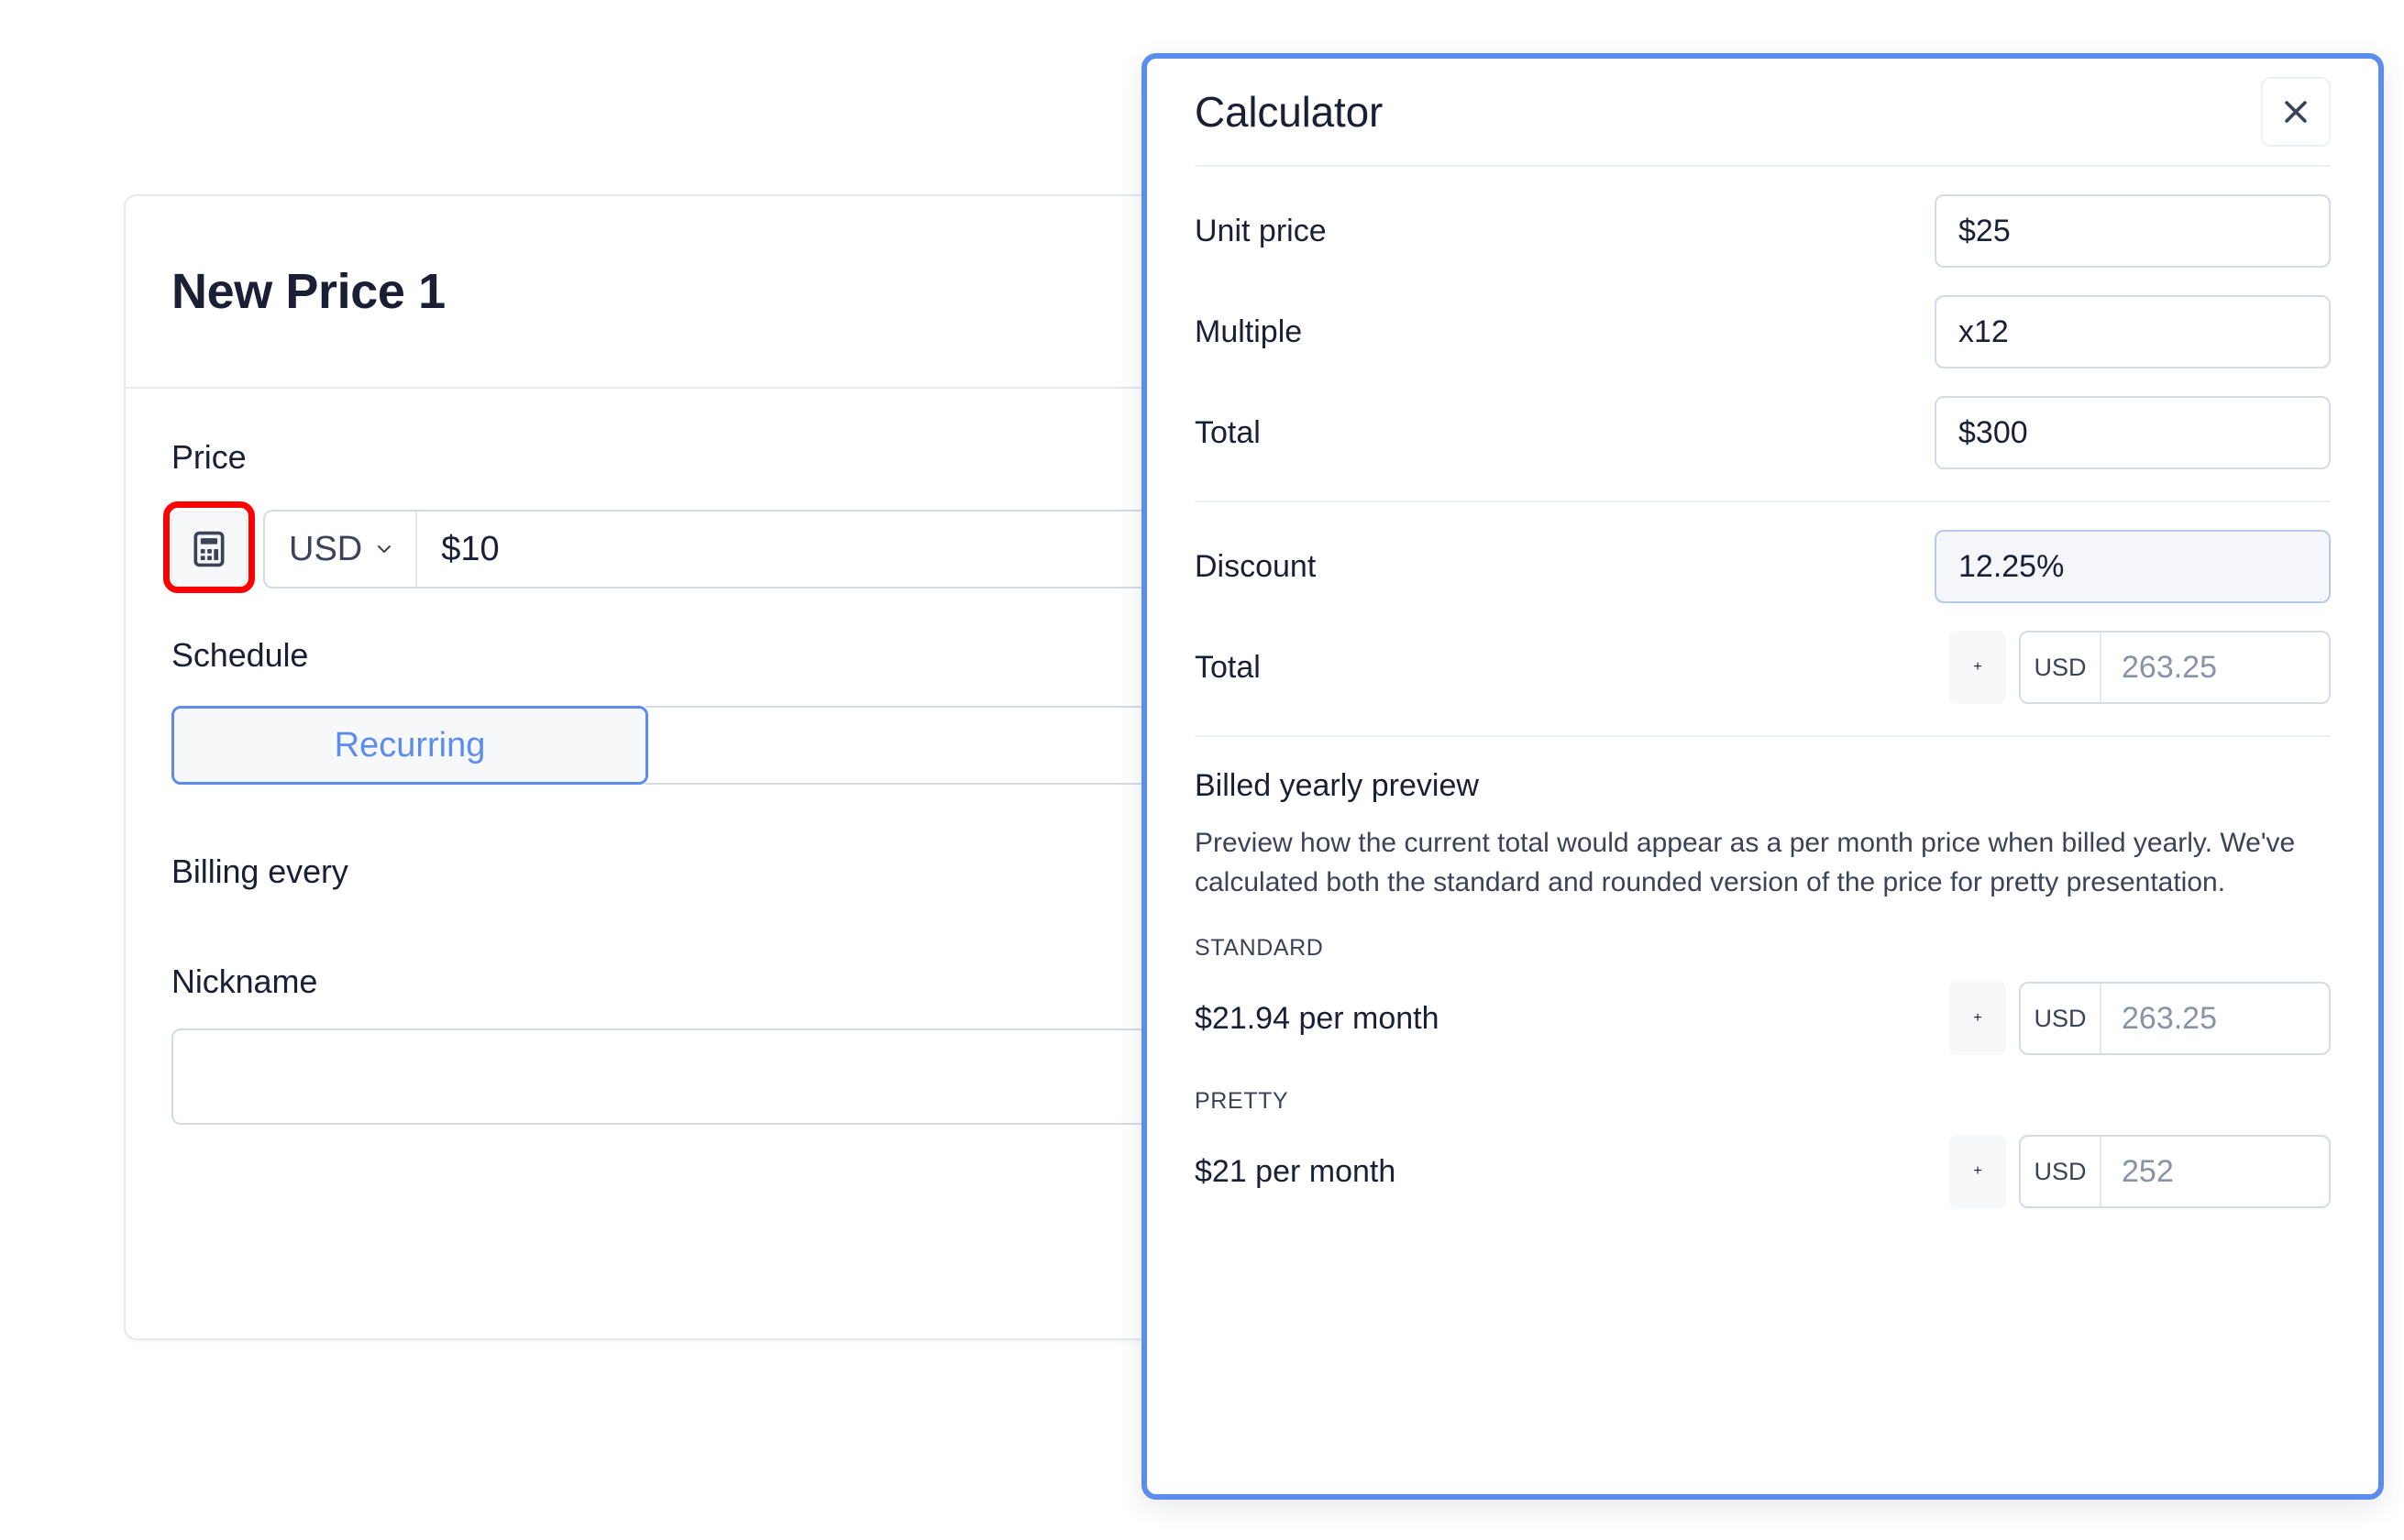  Describe the element at coordinates (1256, 566) in the screenshot. I see `discount-label: Discount` at that location.